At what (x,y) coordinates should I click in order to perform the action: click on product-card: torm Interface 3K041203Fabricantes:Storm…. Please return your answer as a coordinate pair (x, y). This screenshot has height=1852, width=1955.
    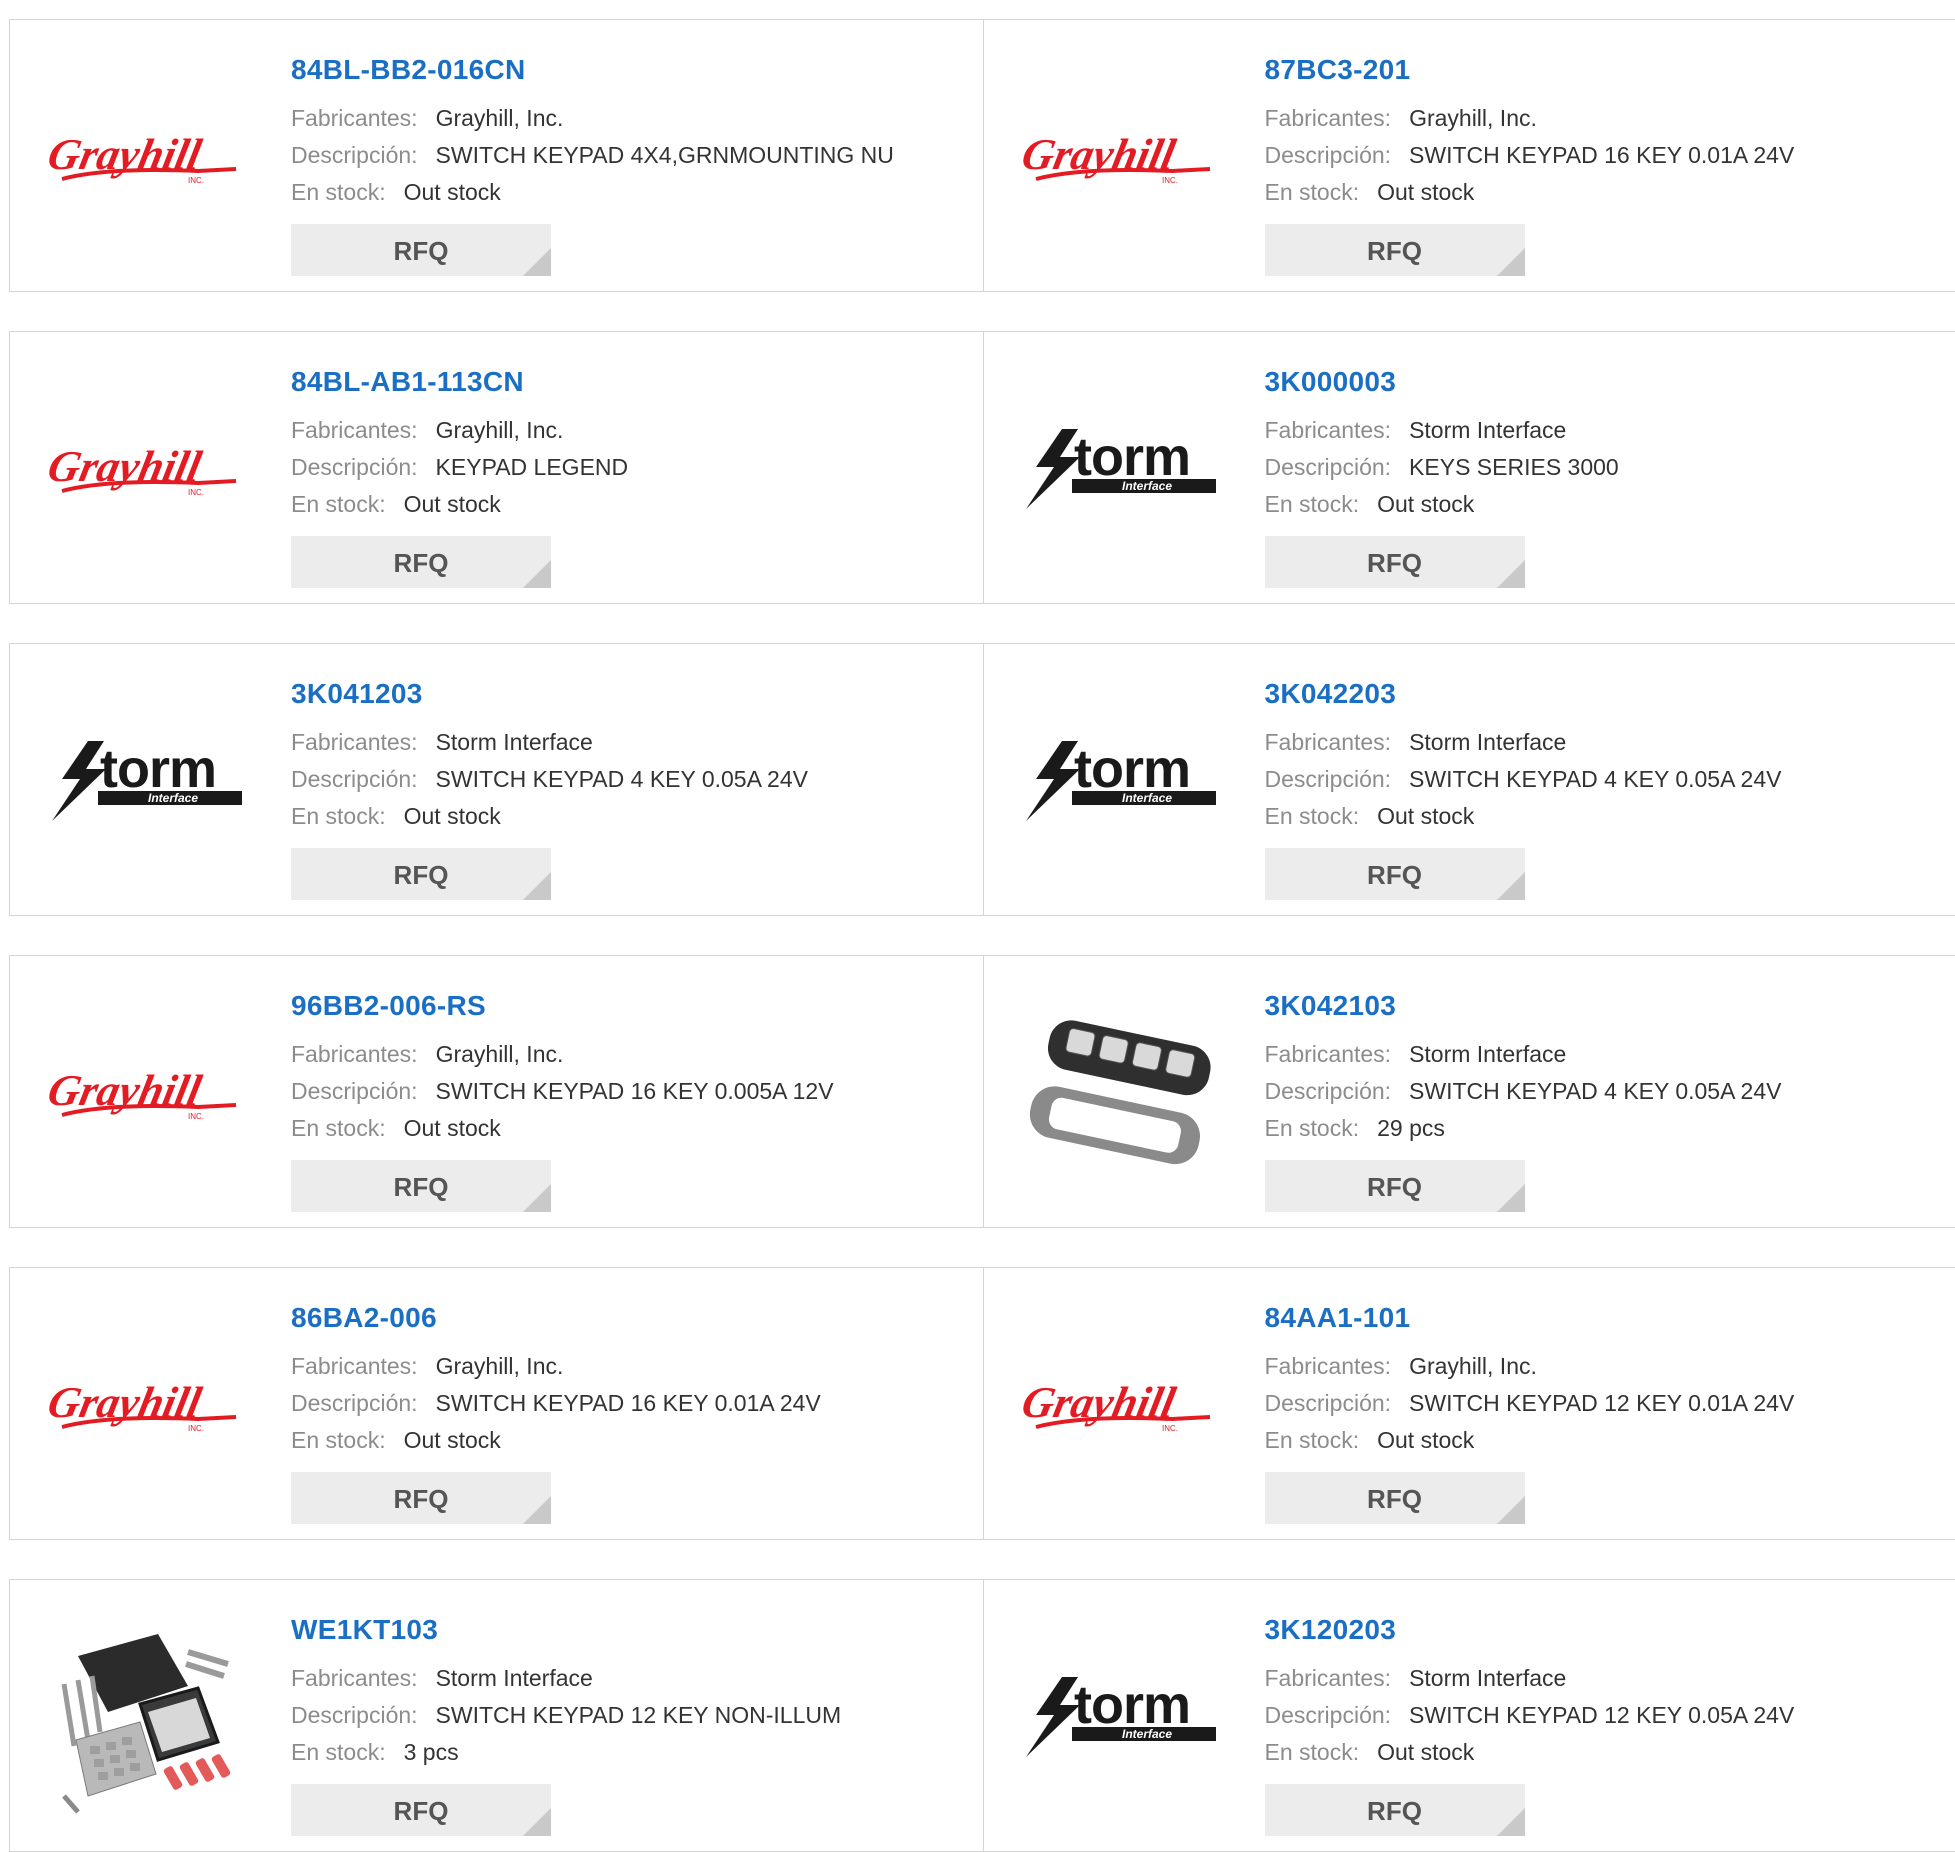
    Looking at the image, I should click on (496, 779).